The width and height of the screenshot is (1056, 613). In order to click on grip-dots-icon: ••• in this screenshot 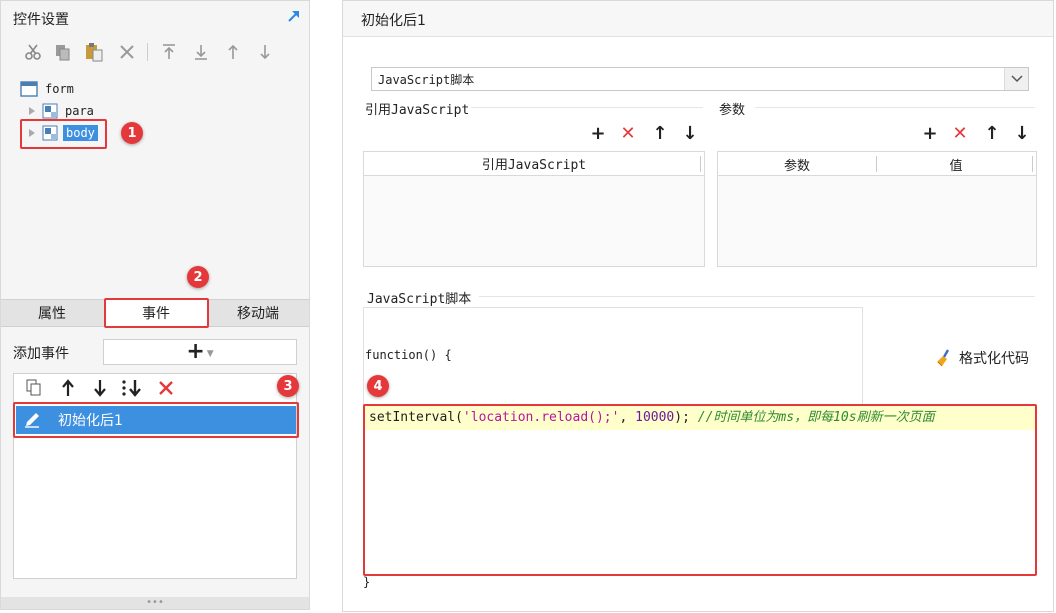, I will do `click(155, 602)`.